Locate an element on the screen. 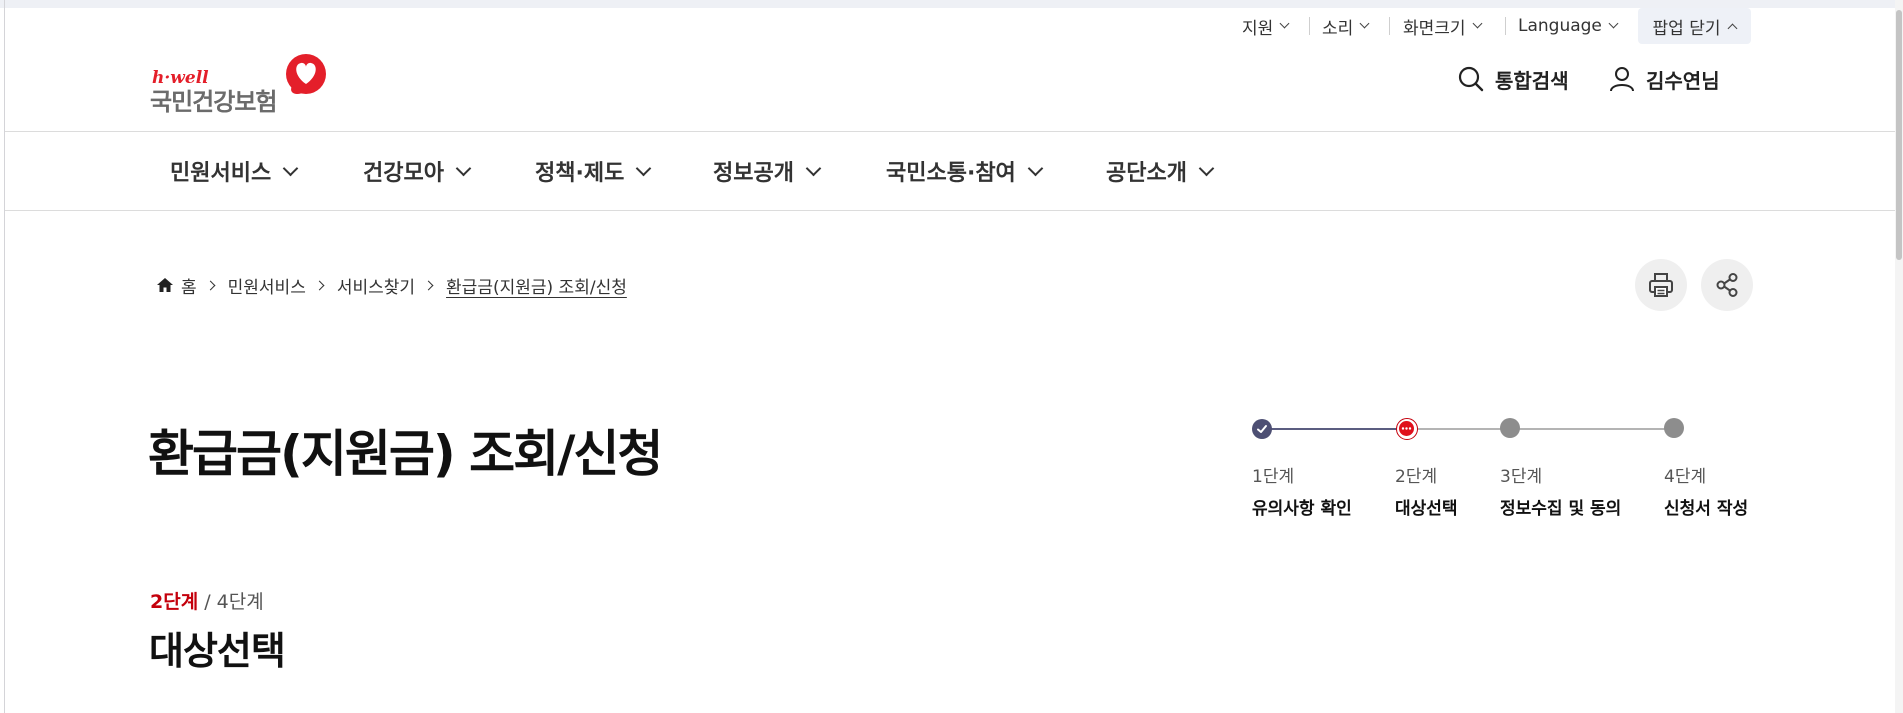  step-number: 3단계 is located at coordinates (1521, 477).